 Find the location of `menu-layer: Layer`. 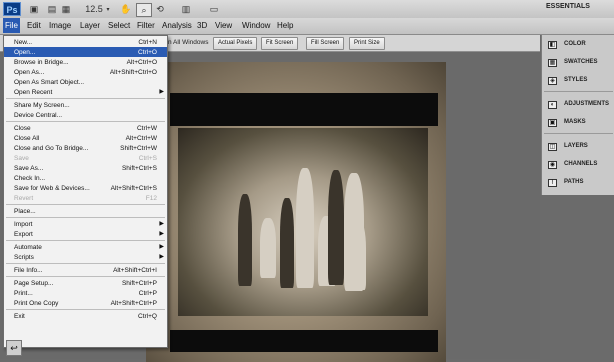

menu-layer: Layer is located at coordinates (90, 25).